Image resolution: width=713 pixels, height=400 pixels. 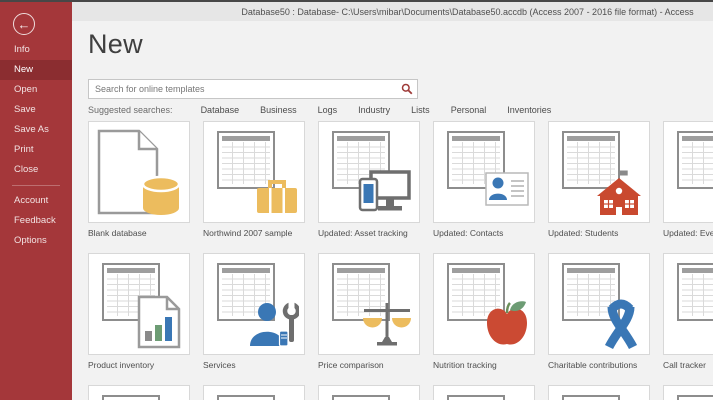 What do you see at coordinates (130, 110) in the screenshot?
I see `suggested-searches-label: Suggested searches:` at bounding box center [130, 110].